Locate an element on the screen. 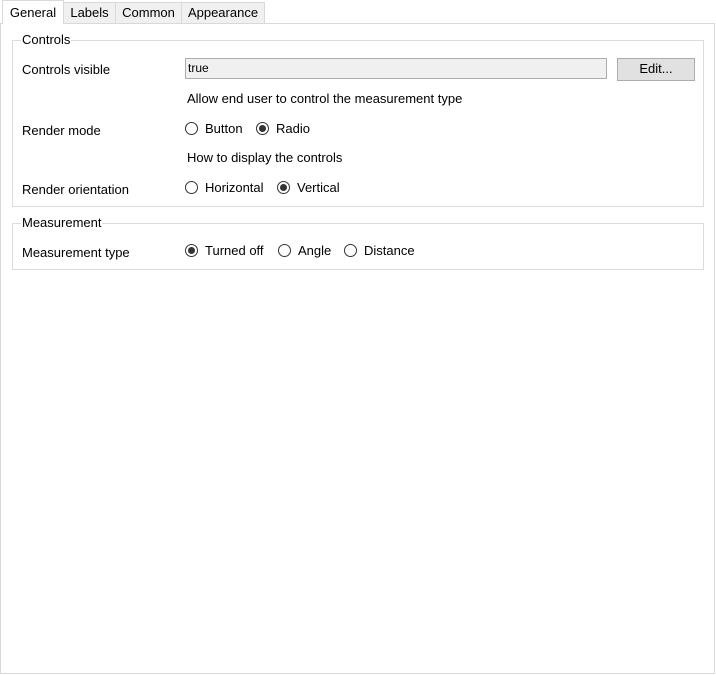  radio-label: Turned off is located at coordinates (234, 250).